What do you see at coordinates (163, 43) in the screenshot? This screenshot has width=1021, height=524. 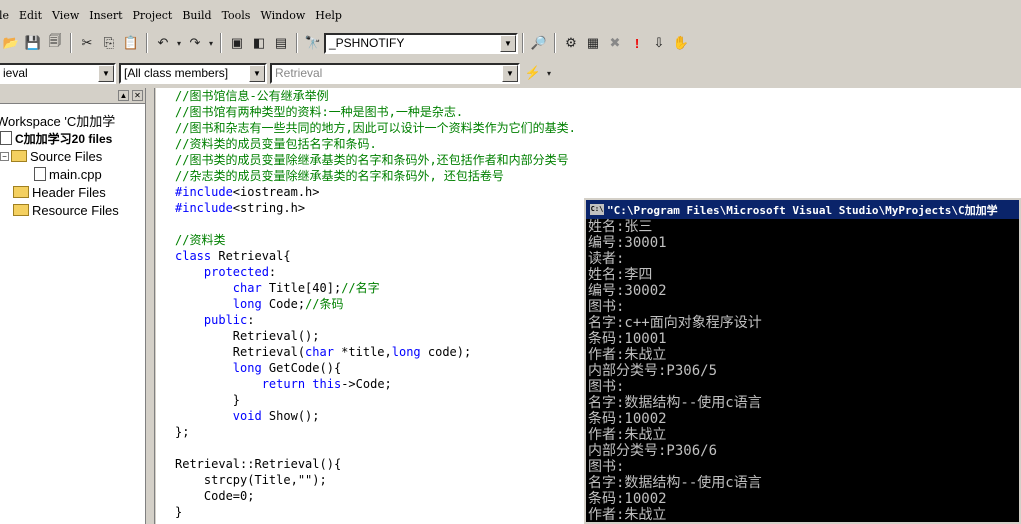 I see `undo-icon: ↶` at bounding box center [163, 43].